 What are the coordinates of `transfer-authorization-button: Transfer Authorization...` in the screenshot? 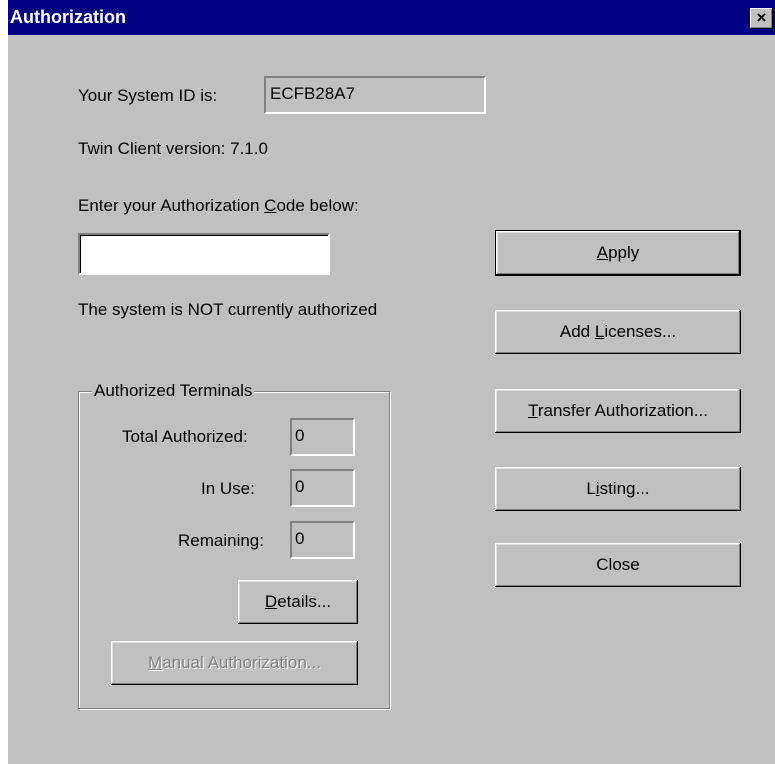 It's located at (618, 411).